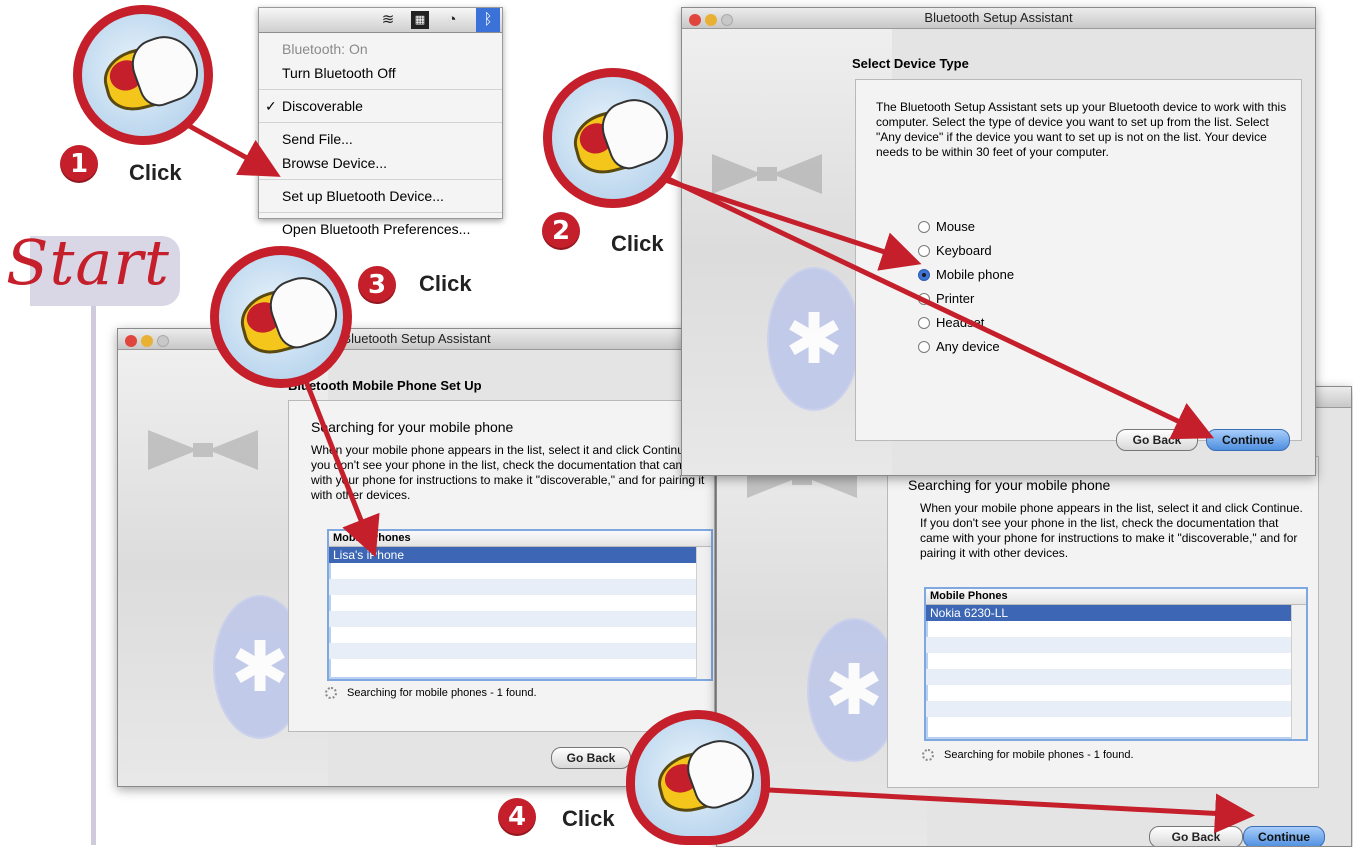 The image size is (1353, 847). What do you see at coordinates (992, 809) in the screenshot?
I see `arrow-step4` at bounding box center [992, 809].